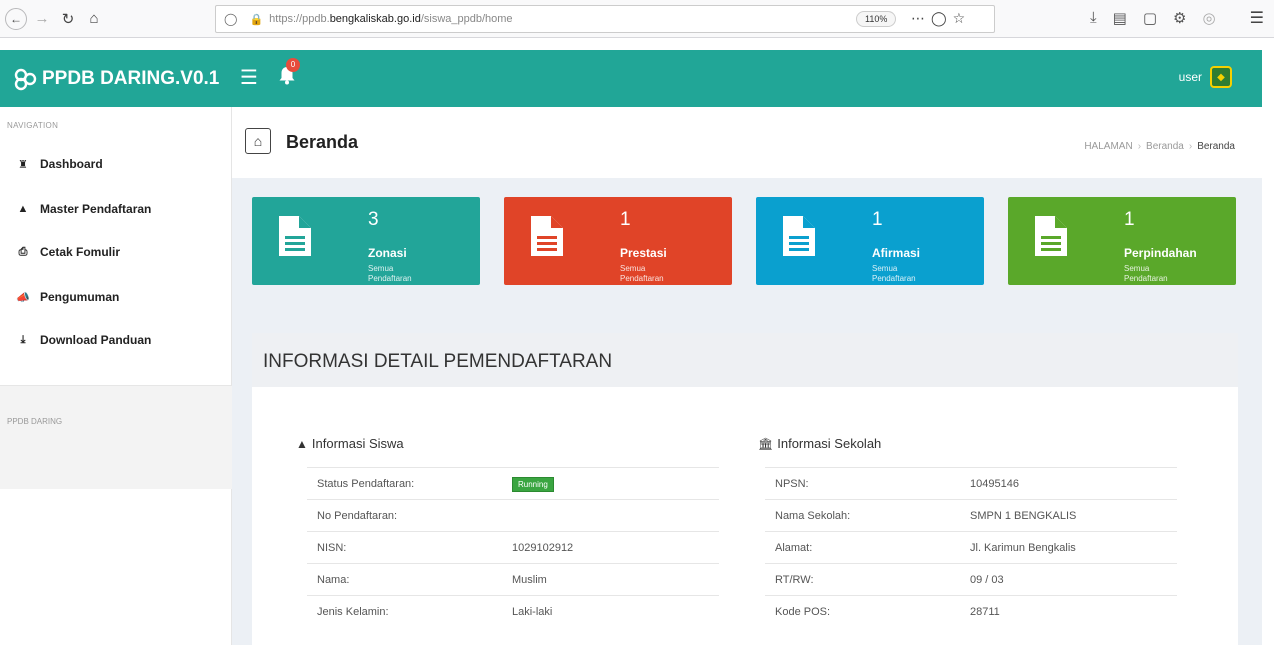  I want to click on sidebar-item-cetak-fomulir: ⎙ Cetak Fomulir, so click(68, 252).